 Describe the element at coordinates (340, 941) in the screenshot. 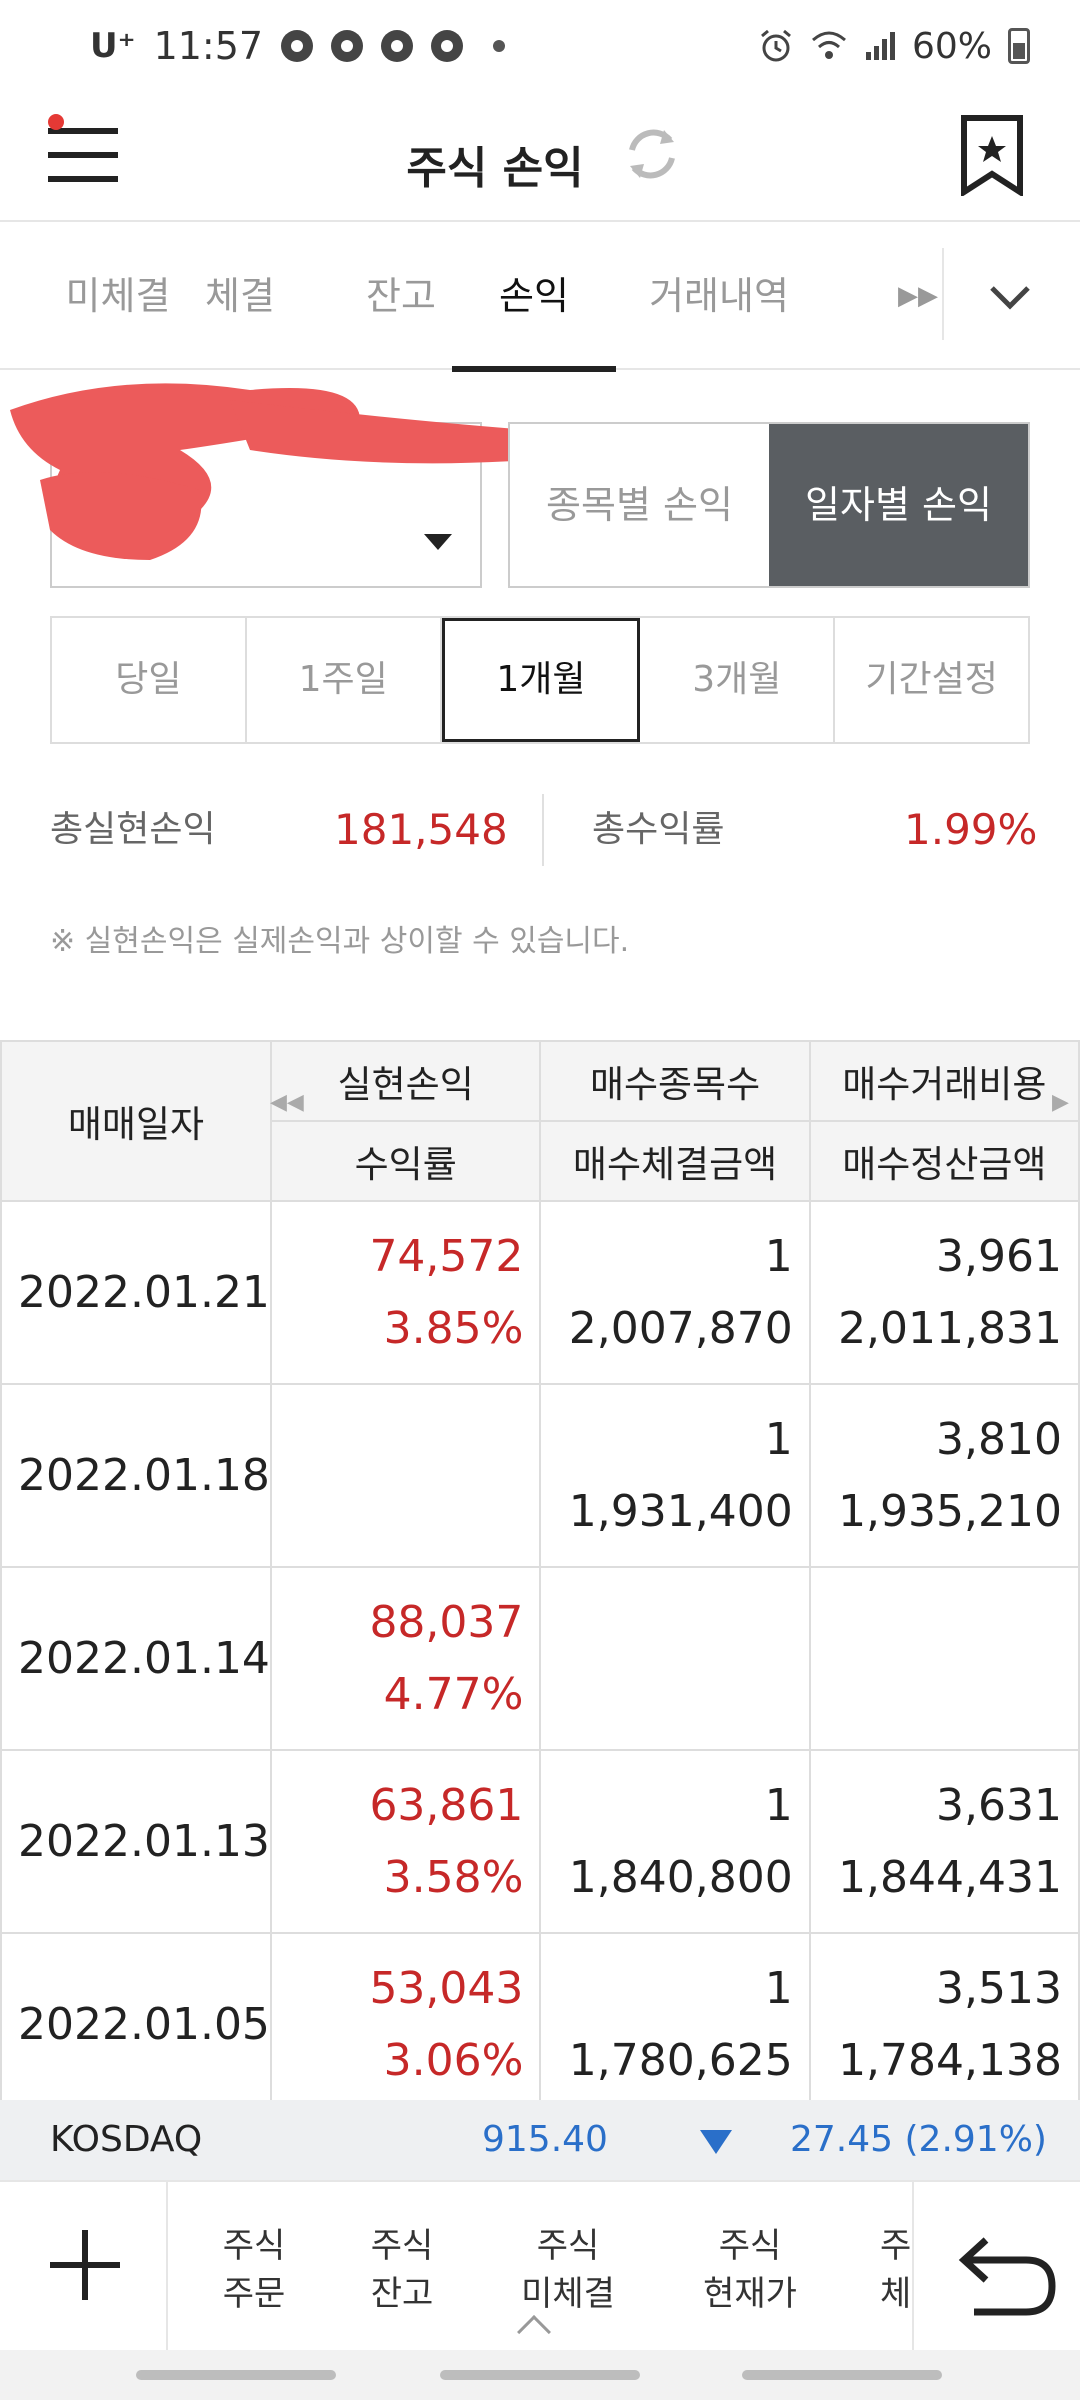

I see `disclaimer-note: ※ 실현손익은 실제손익과 상이할 수 있습니다.` at that location.